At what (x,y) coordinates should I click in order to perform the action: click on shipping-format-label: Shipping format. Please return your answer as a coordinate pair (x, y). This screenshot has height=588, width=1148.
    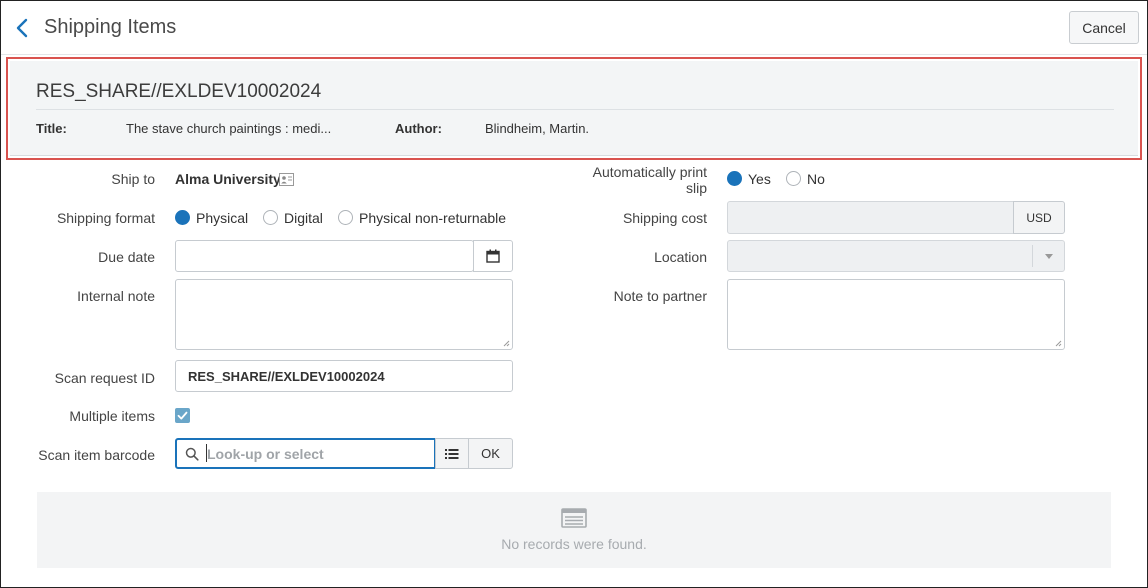
    Looking at the image, I should click on (105, 218).